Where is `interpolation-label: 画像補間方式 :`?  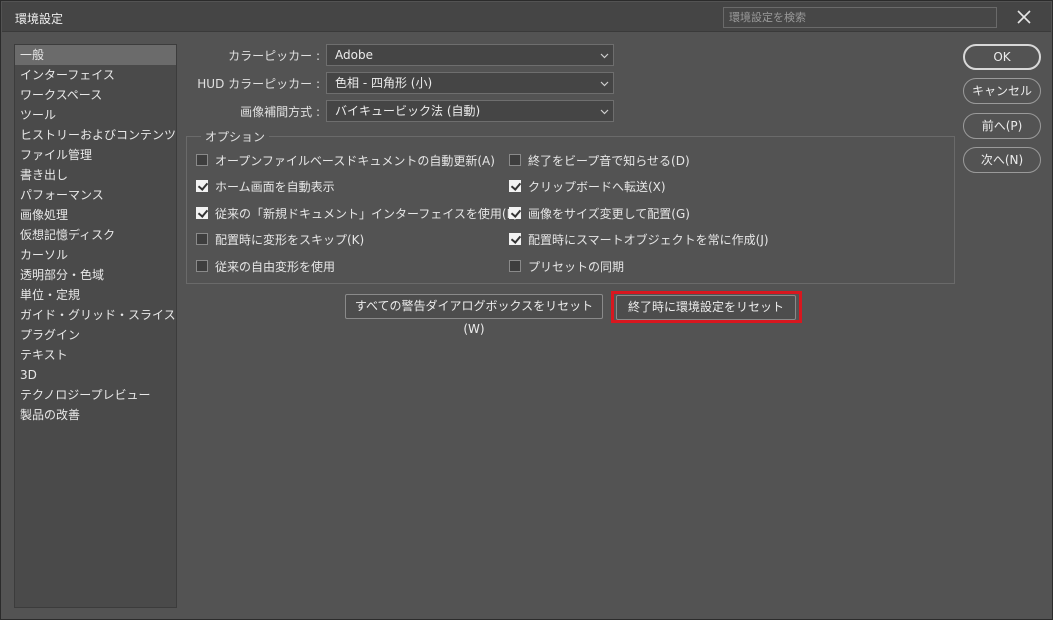
interpolation-label: 画像補間方式 : is located at coordinates (280, 112).